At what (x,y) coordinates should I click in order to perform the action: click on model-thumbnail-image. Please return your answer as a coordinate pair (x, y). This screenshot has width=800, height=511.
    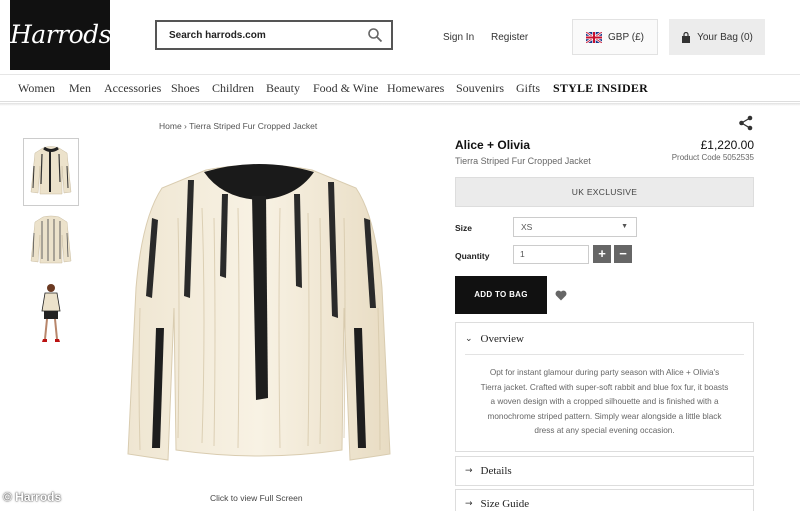
    Looking at the image, I should click on (51, 313).